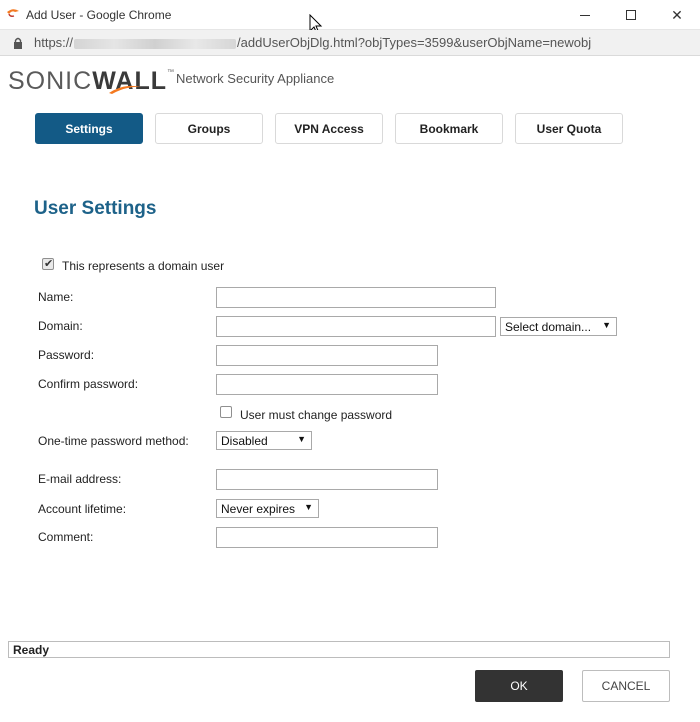 The height and width of the screenshot is (722, 700). Describe the element at coordinates (95, 208) in the screenshot. I see `section-title: User Settings` at that location.